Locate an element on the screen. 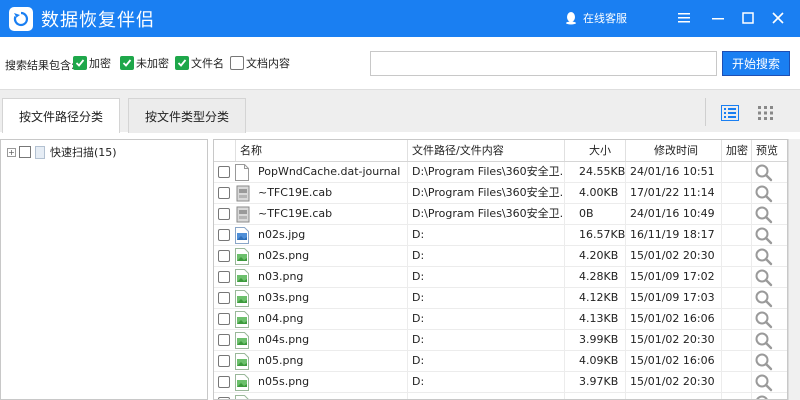 The width and height of the screenshot is (800, 400). checkbox-unencrypted: 未加密 is located at coordinates (144, 63).